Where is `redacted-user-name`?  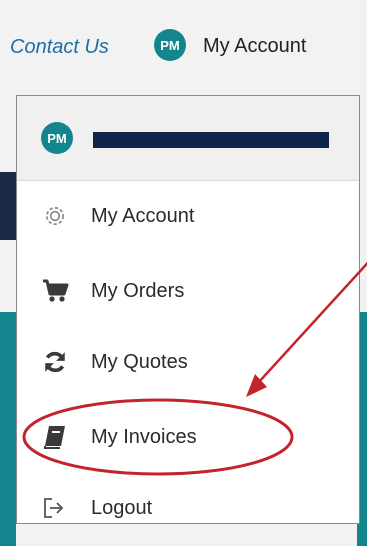
redacted-user-name is located at coordinates (211, 140).